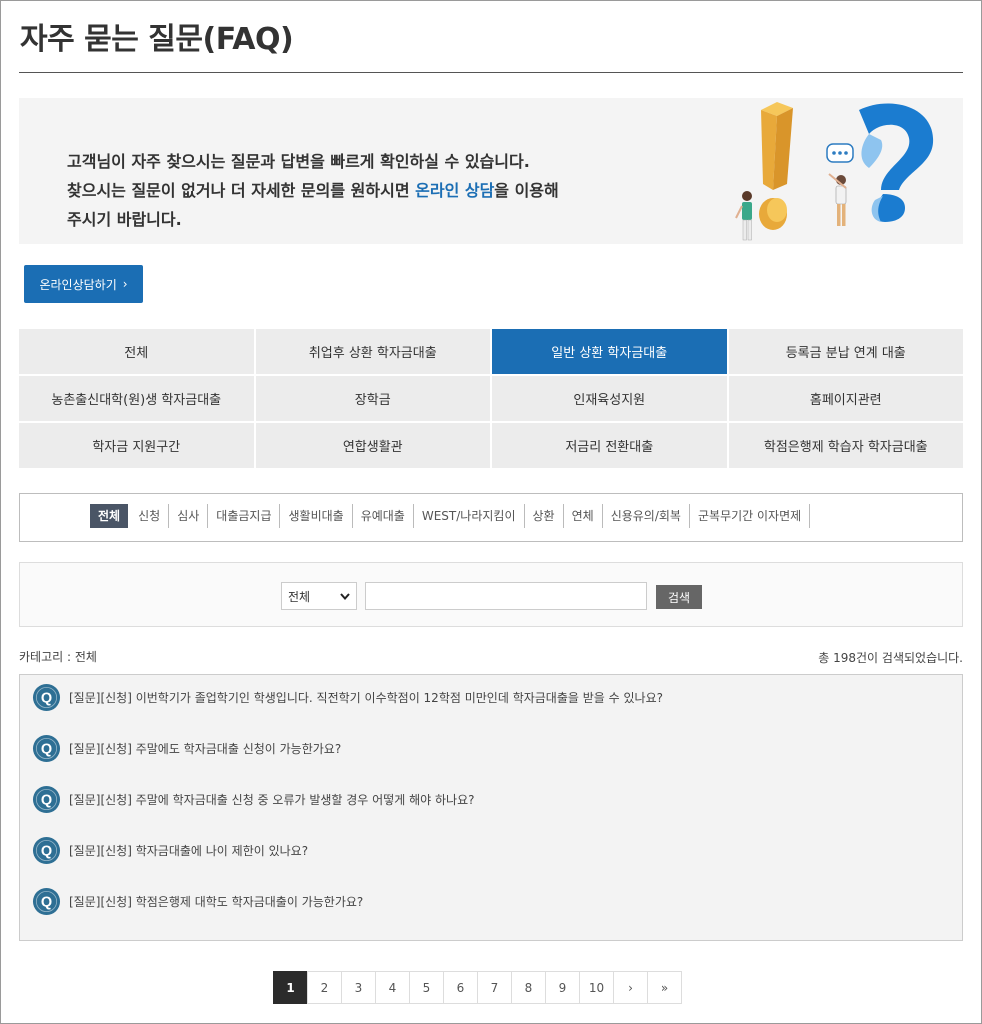 This screenshot has height=1024, width=982. What do you see at coordinates (205, 749) in the screenshot?
I see `faq-question: [질문][신청] 주말에도 학자금대출 신청이 가능한가요?` at bounding box center [205, 749].